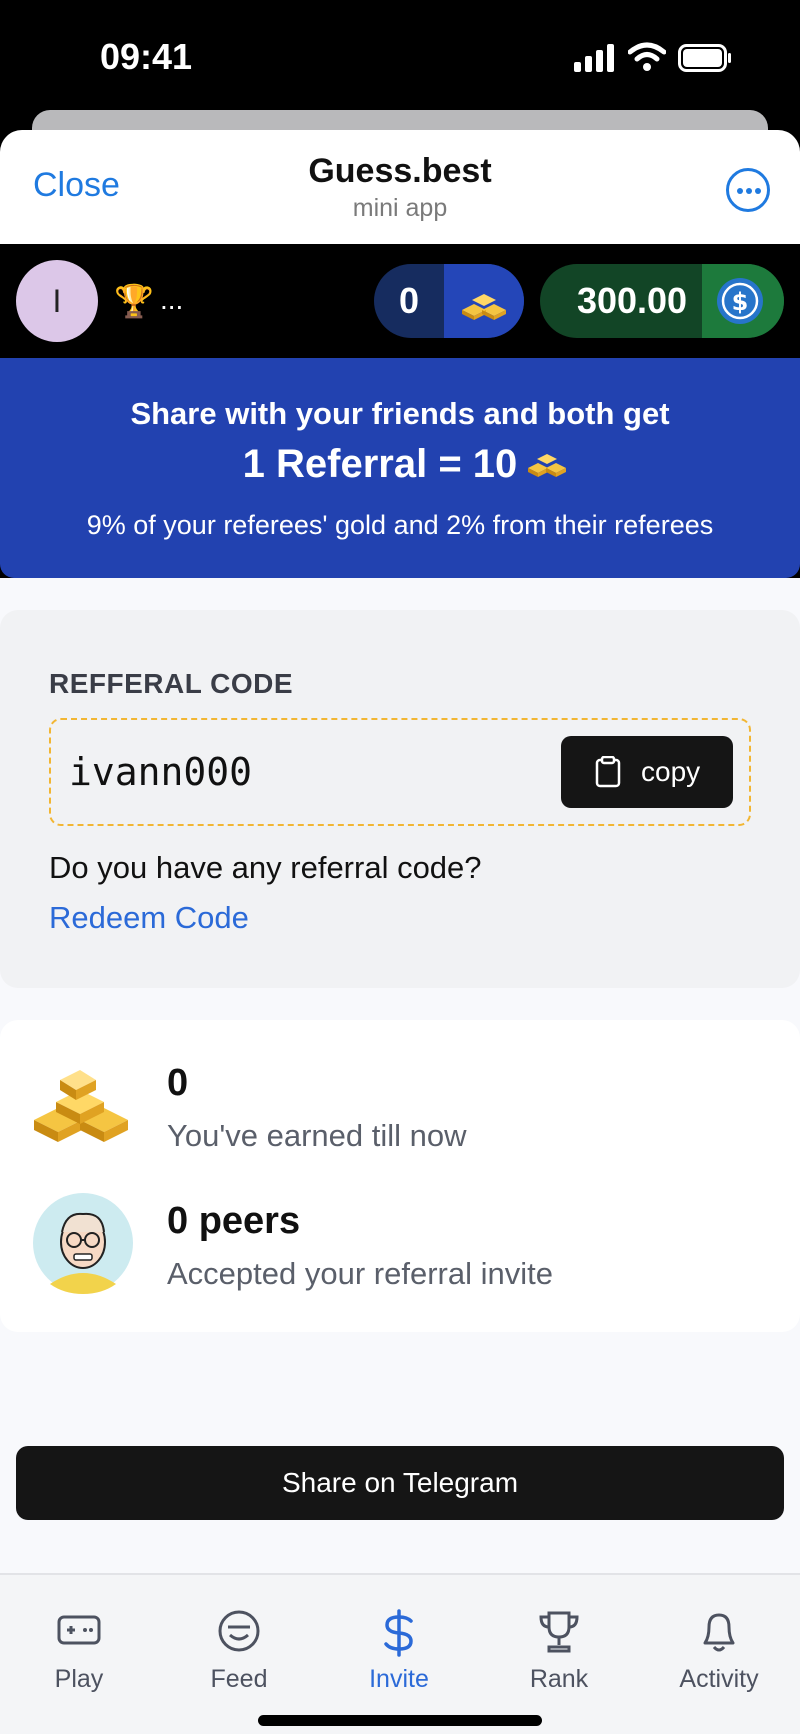  I want to click on nav-item-feed: Feed, so click(239, 1645).